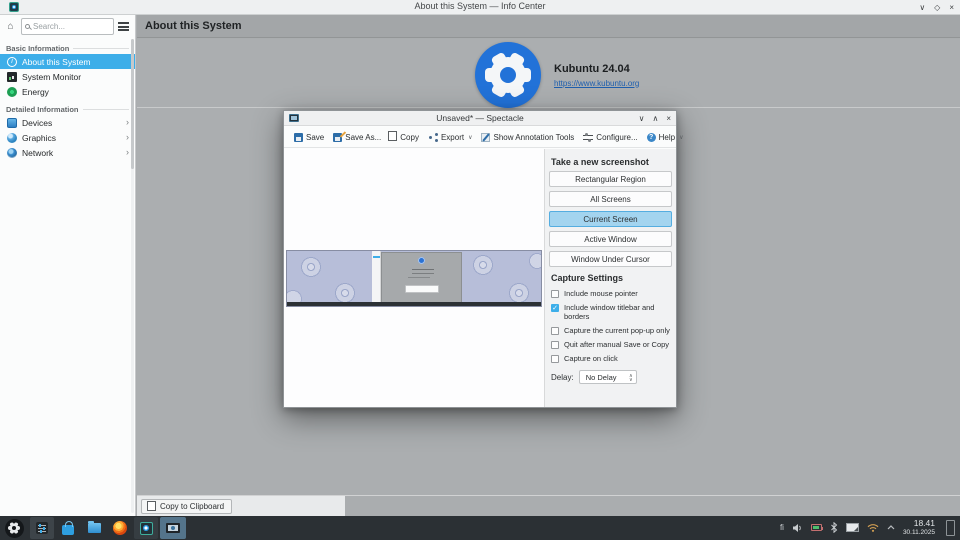 This screenshot has height=540, width=960. I want to click on taskbar: fi 18.41 30.11.2025, so click(480, 528).